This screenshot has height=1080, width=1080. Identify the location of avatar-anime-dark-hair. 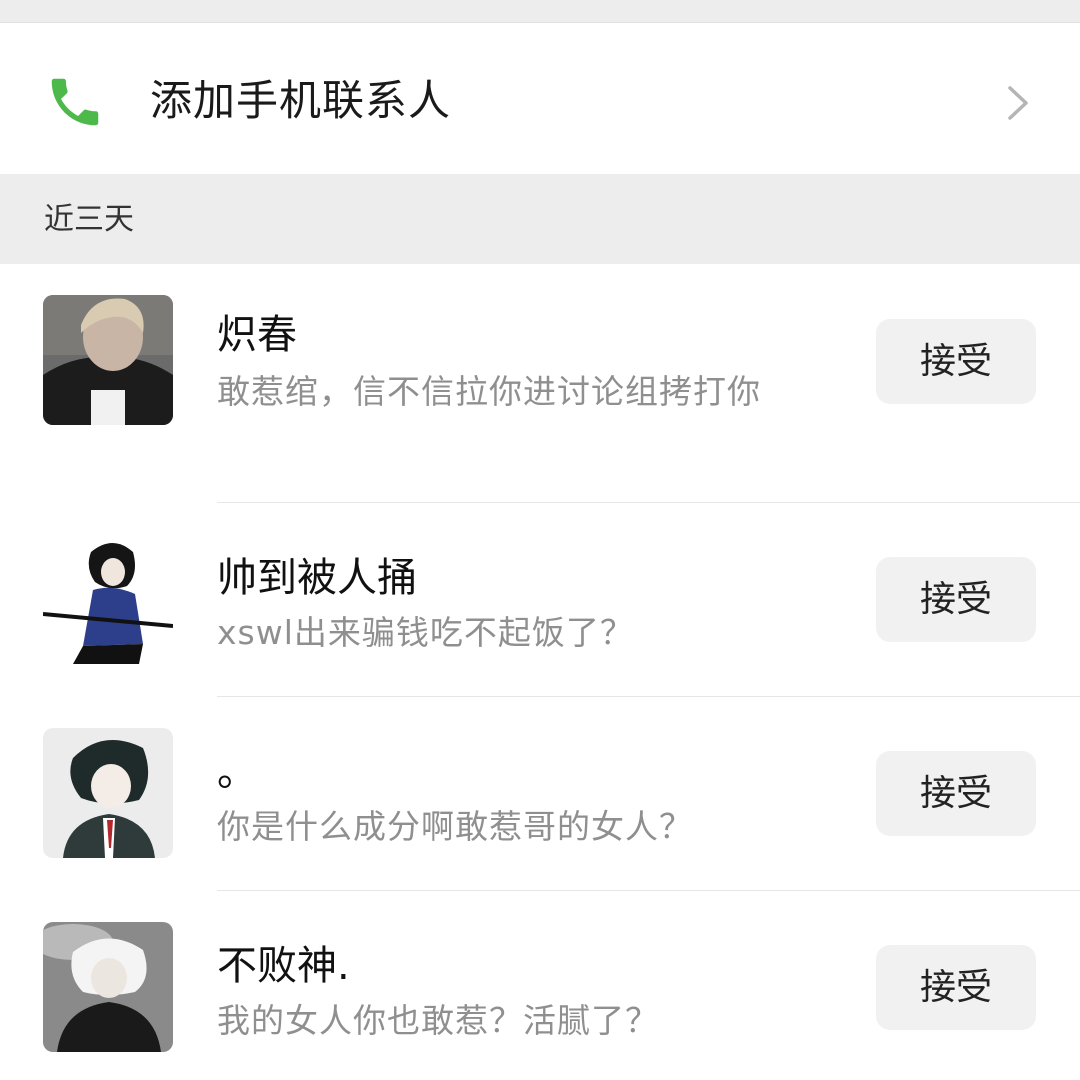
(108, 793).